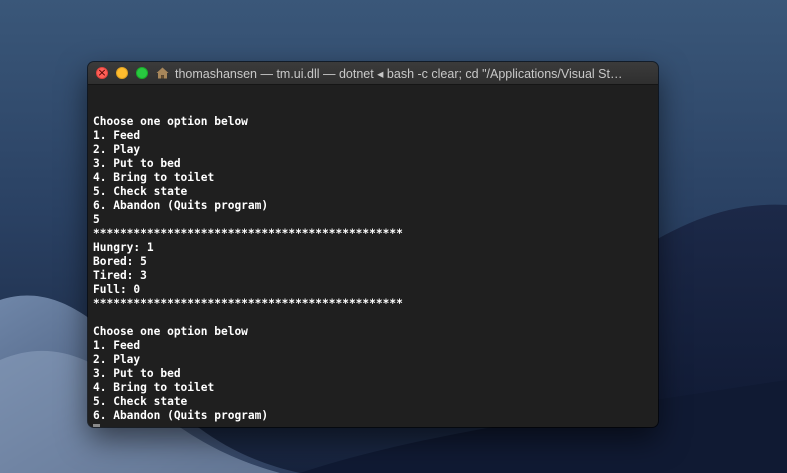 The width and height of the screenshot is (787, 473). I want to click on minimize-button, so click(122, 73).